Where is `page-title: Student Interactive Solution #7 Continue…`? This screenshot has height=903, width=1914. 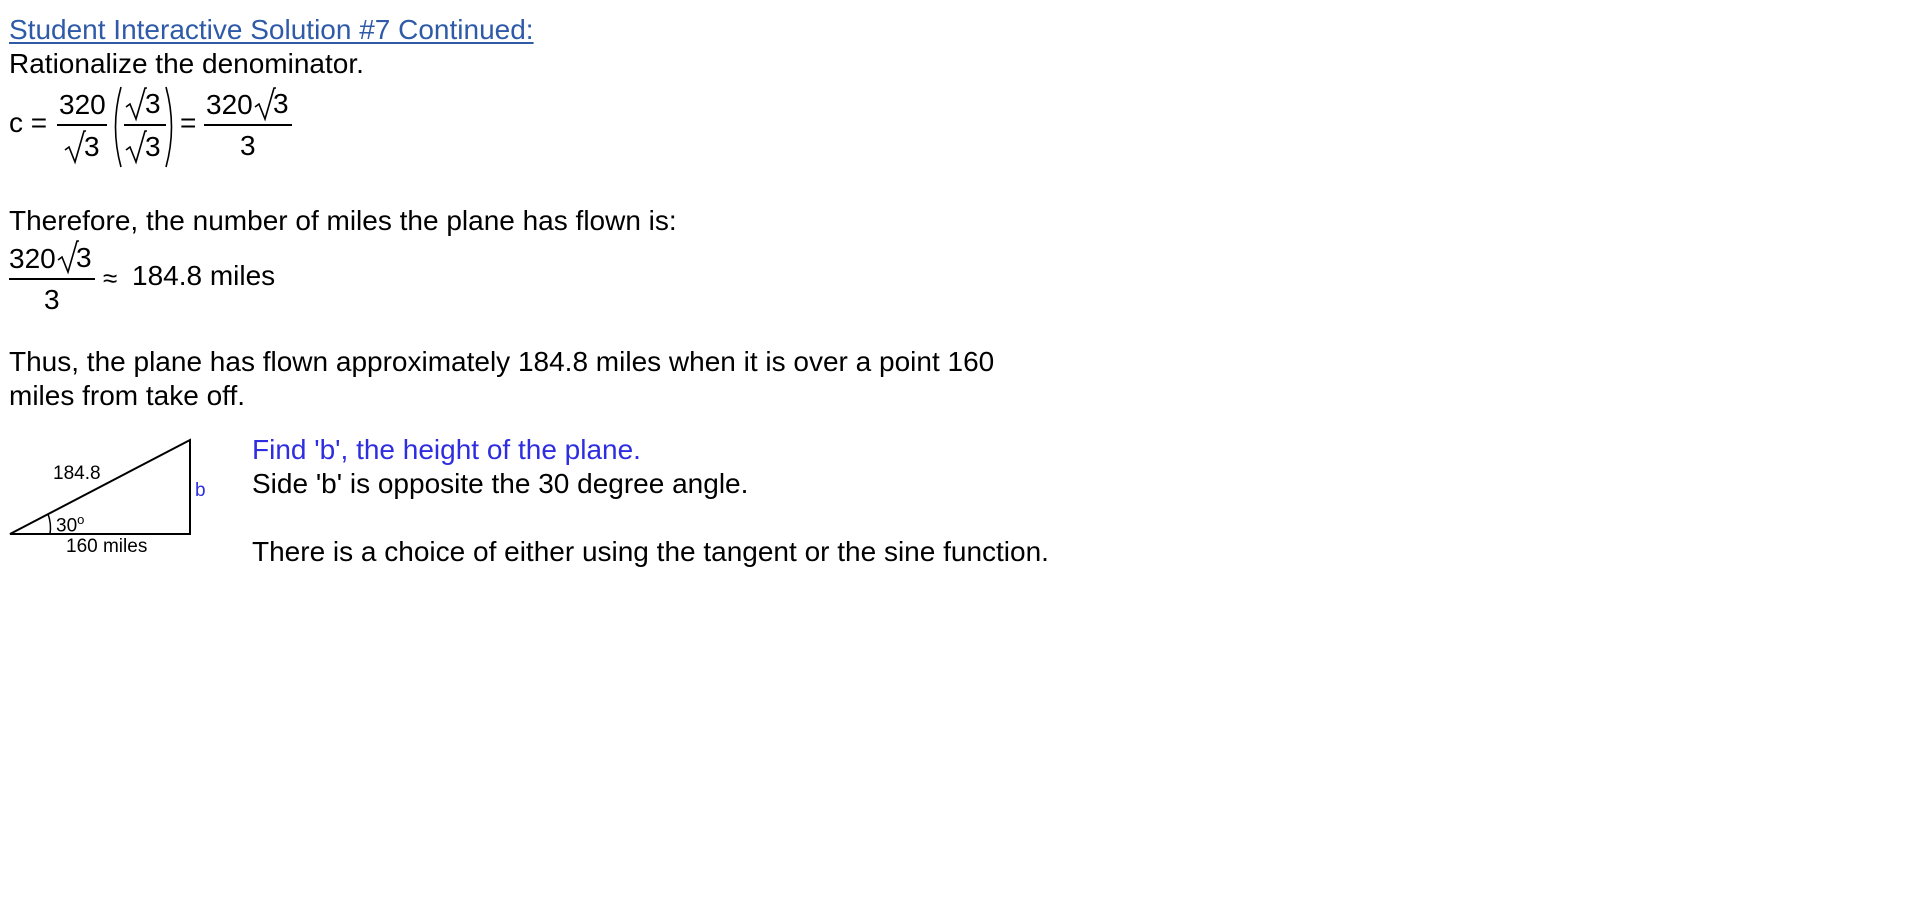
page-title: Student Interactive Solution #7 Continue… is located at coordinates (271, 30).